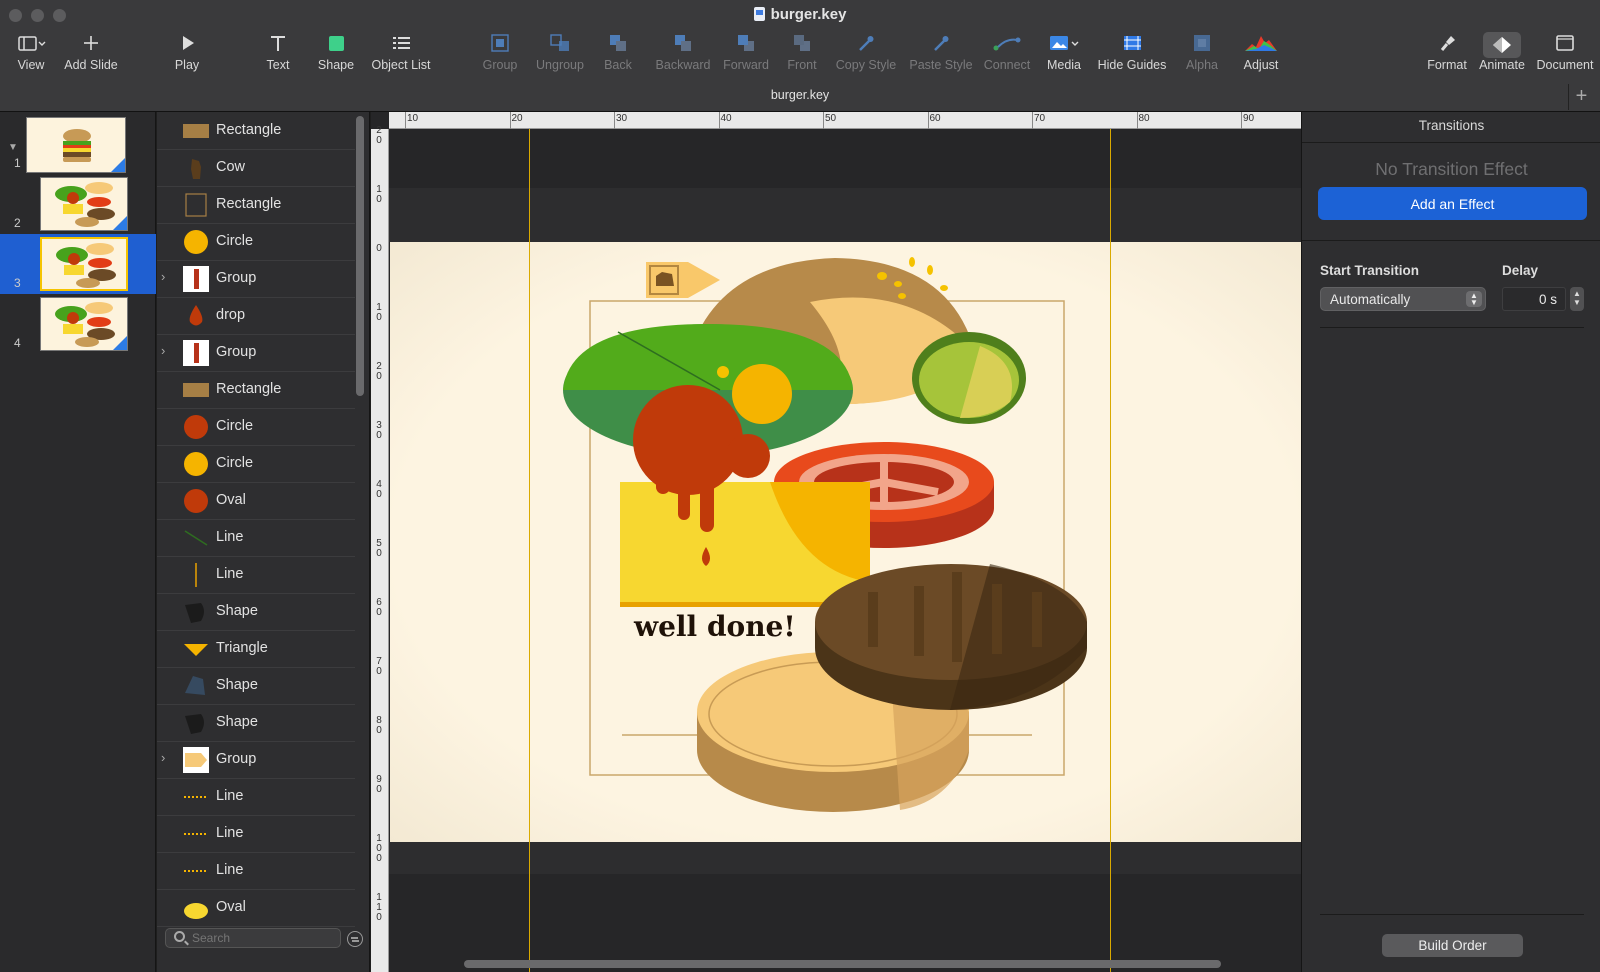 This screenshot has width=1600, height=972. Describe the element at coordinates (866, 45) in the screenshot. I see `eyedropper-icon` at that location.